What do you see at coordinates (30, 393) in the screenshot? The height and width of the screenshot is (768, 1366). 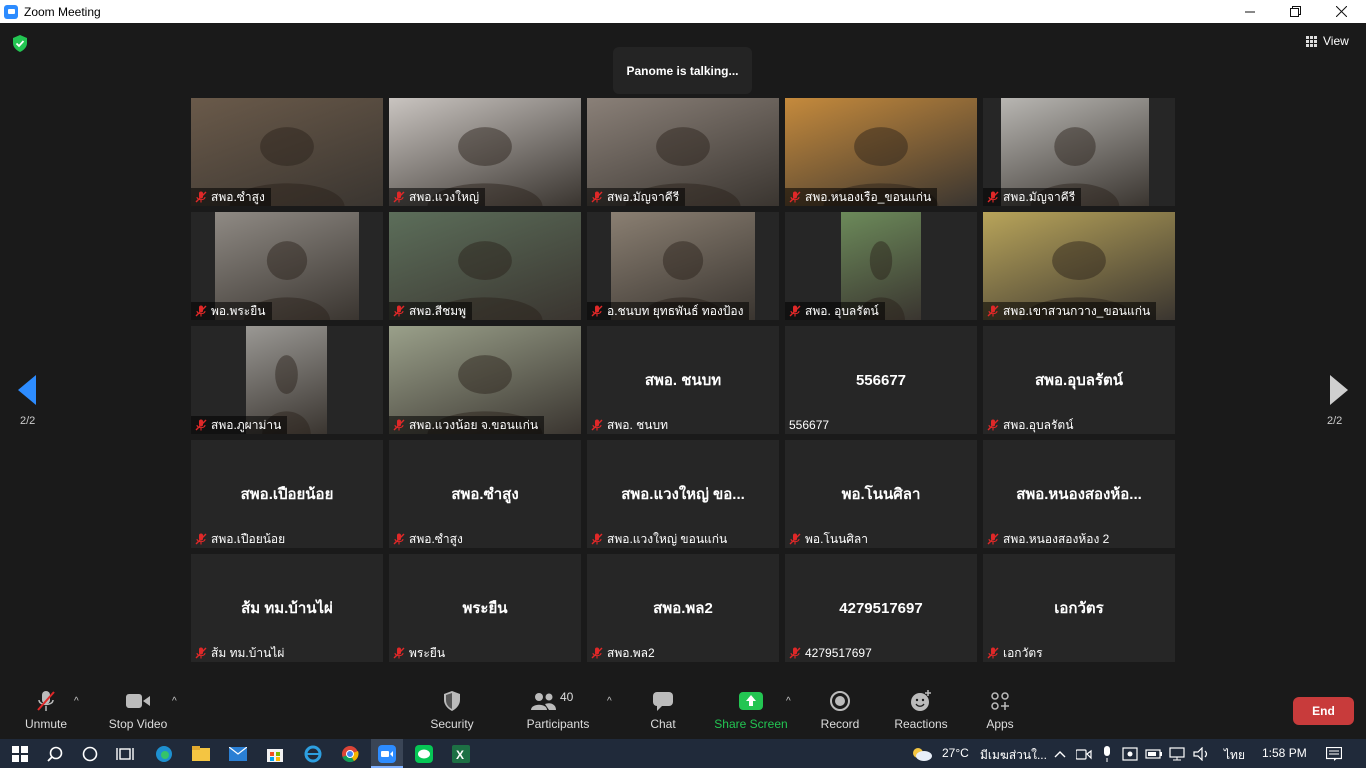 I see `previous-page-button: 2/2` at bounding box center [30, 393].